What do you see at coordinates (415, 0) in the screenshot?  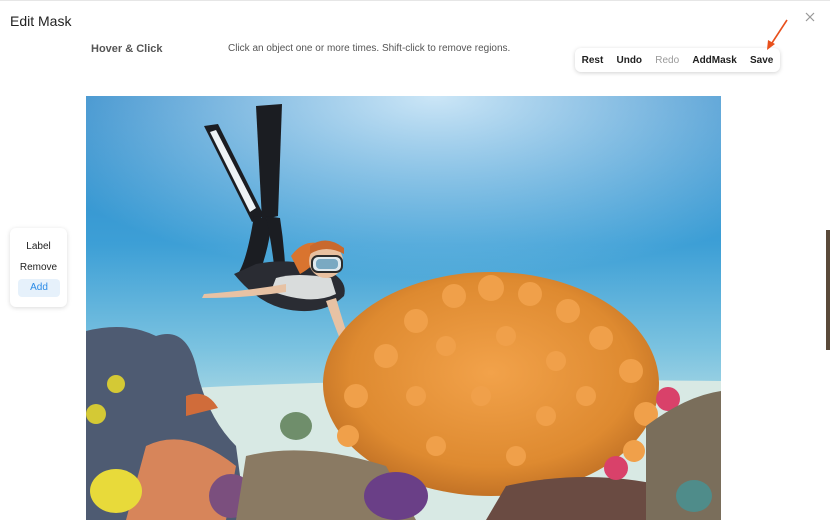 I see `top-border` at bounding box center [415, 0].